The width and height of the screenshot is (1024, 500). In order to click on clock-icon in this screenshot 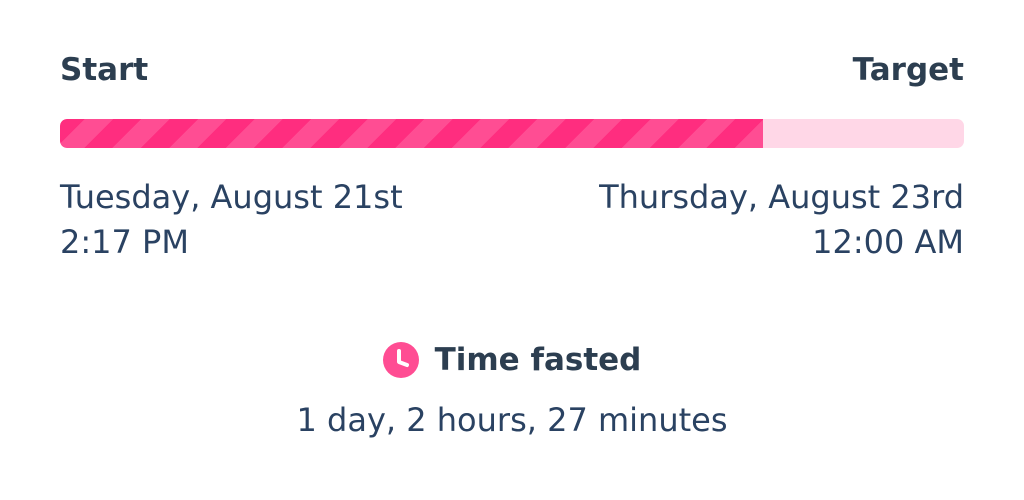, I will do `click(400, 360)`.